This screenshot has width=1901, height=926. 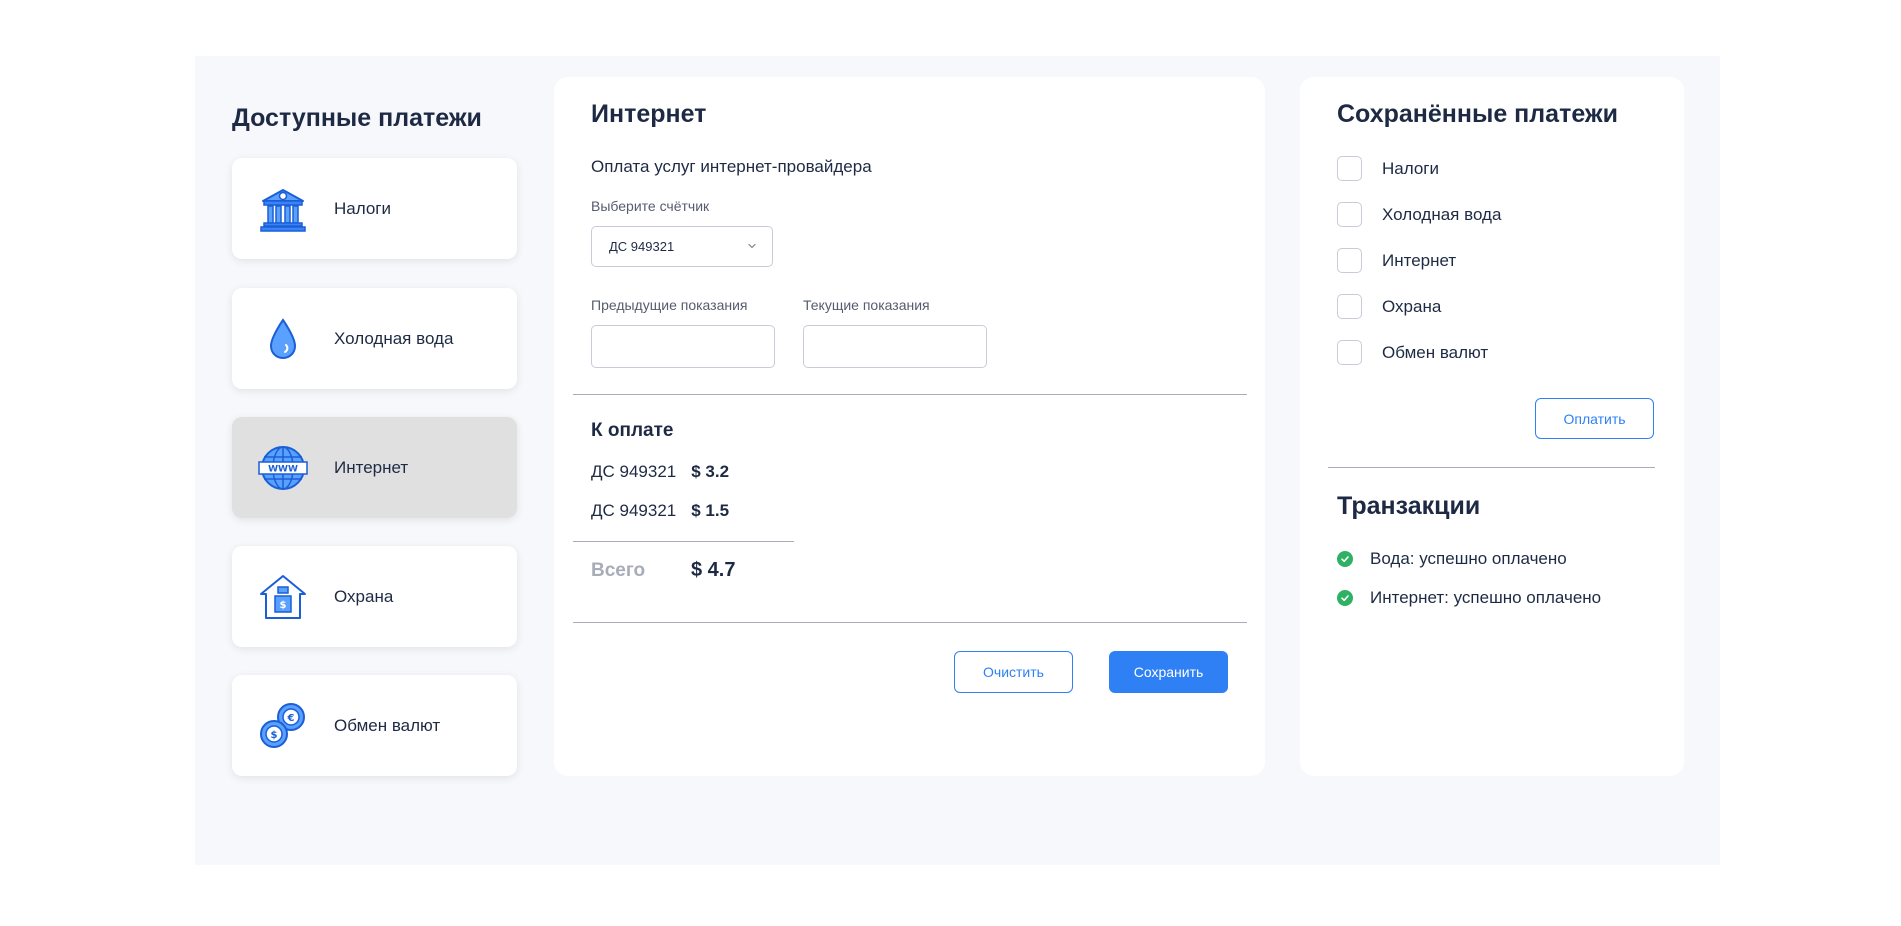 I want to click on payment-item-taxes: Налоги, so click(x=374, y=208).